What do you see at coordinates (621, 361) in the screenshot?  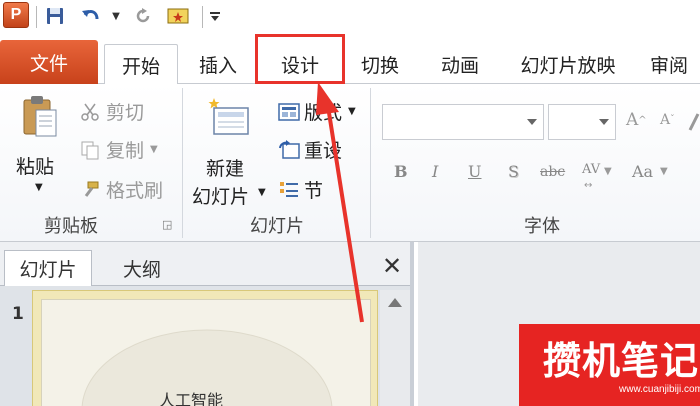 I see `watermark-text: 攒机笔记` at bounding box center [621, 361].